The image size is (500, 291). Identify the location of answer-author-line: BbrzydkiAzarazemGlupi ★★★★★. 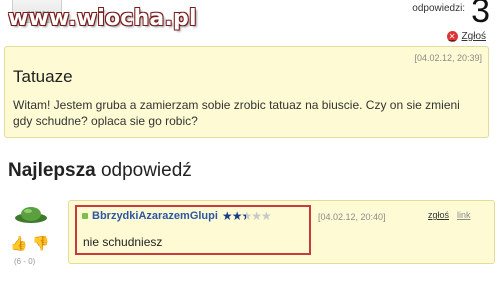
(177, 216).